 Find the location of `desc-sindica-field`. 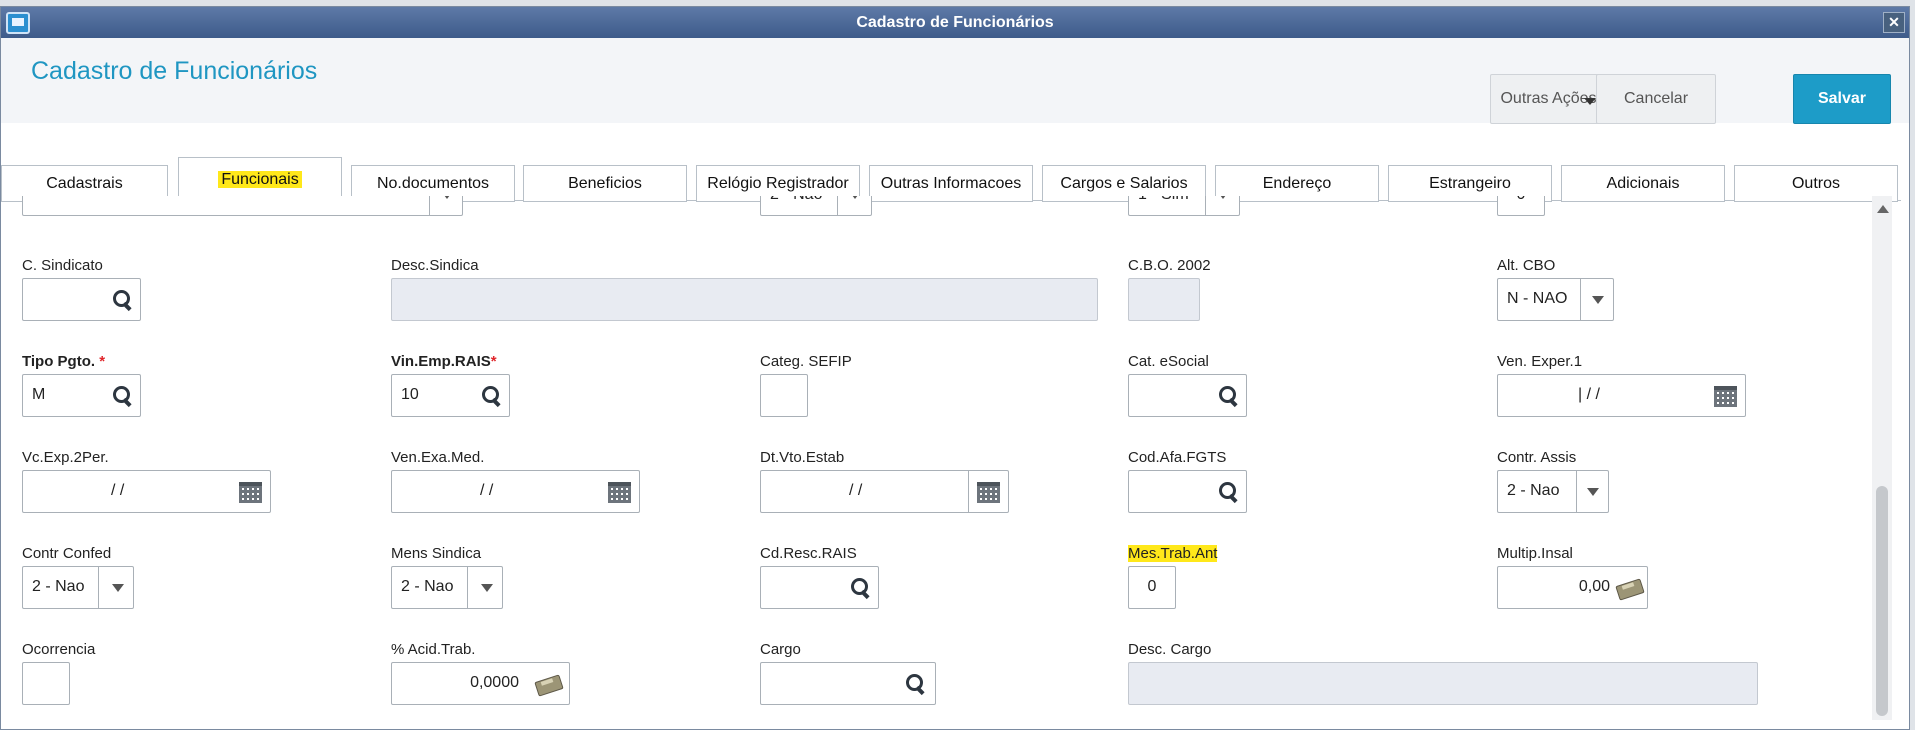

desc-sindica-field is located at coordinates (744, 299).